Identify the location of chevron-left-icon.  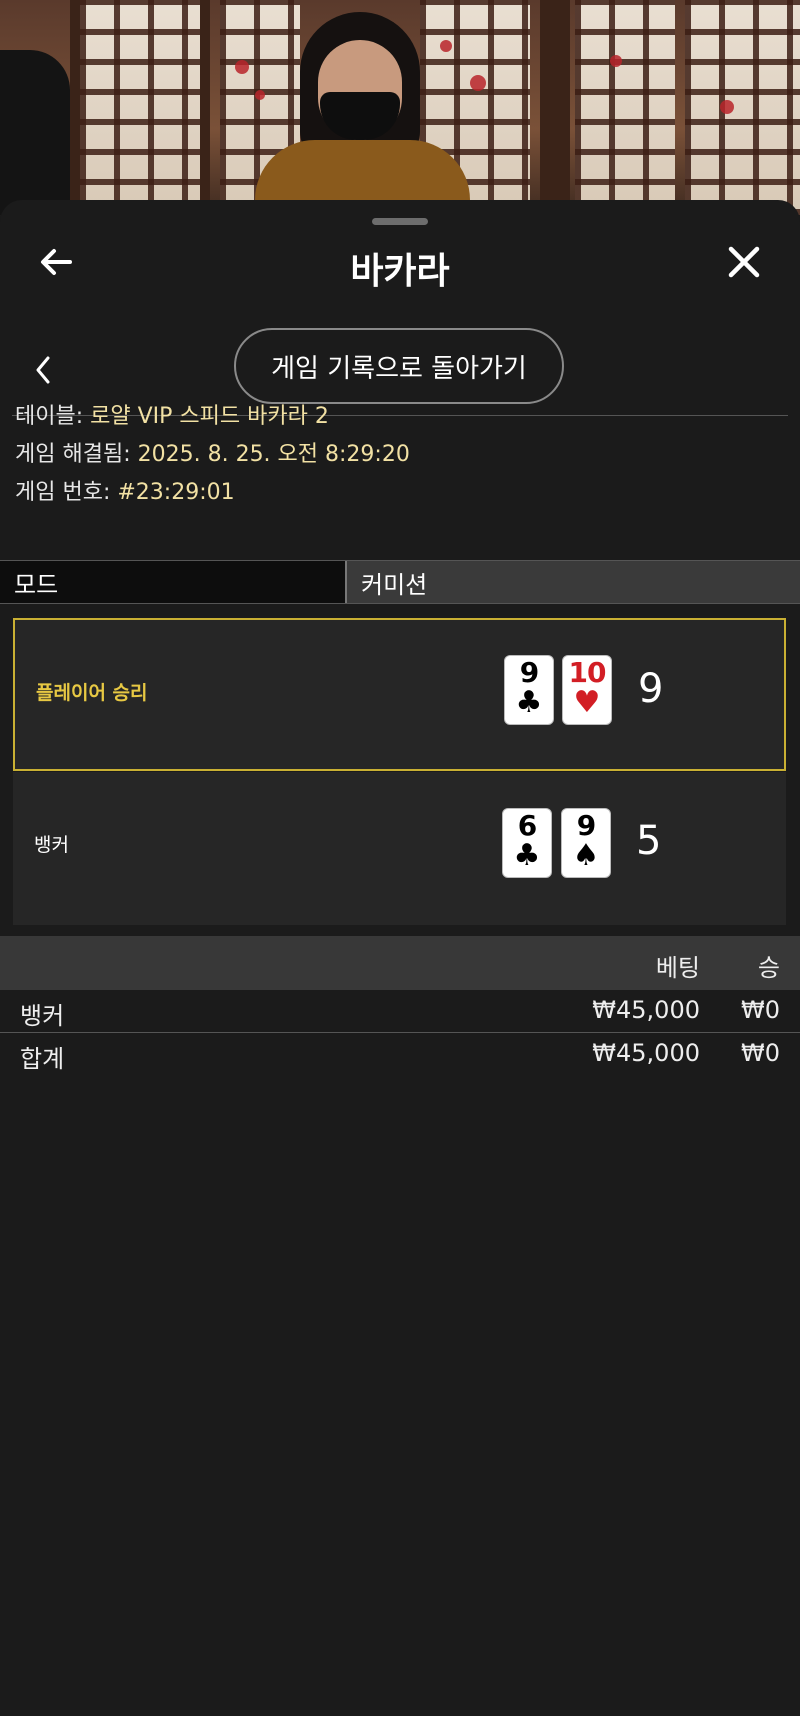
(43, 370).